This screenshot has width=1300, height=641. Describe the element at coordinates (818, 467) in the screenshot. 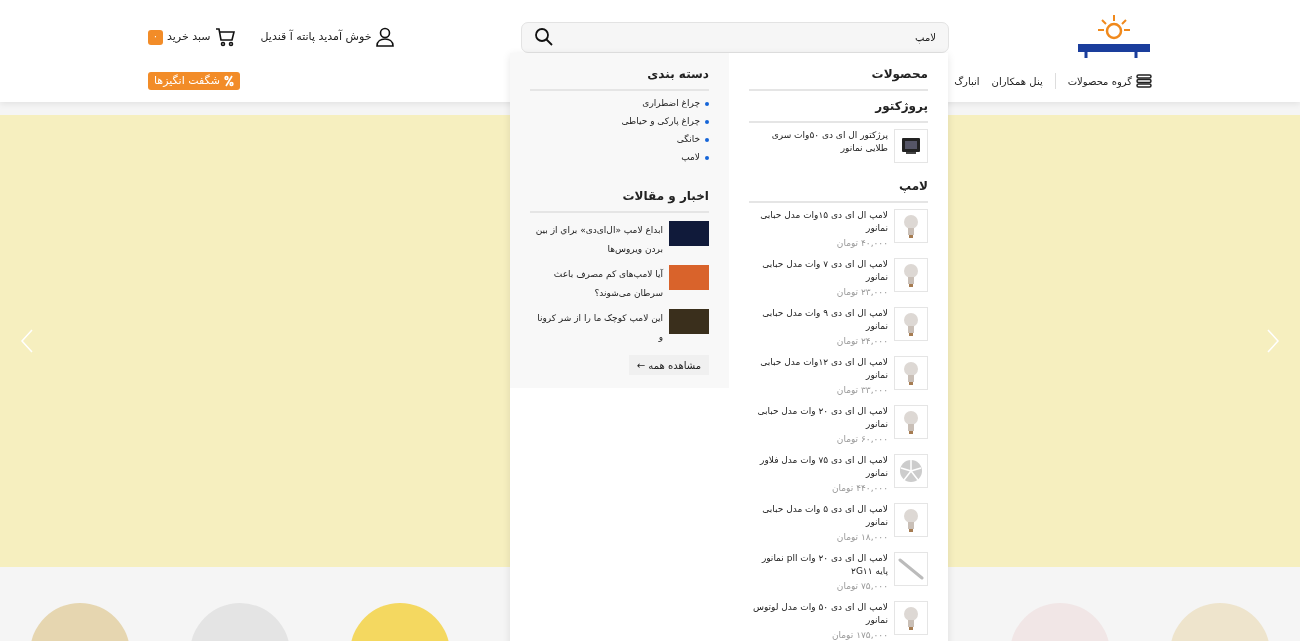

I see `product-name: لامپ ال ای دی ۷۵ وات مدل فلاور نمانور` at that location.